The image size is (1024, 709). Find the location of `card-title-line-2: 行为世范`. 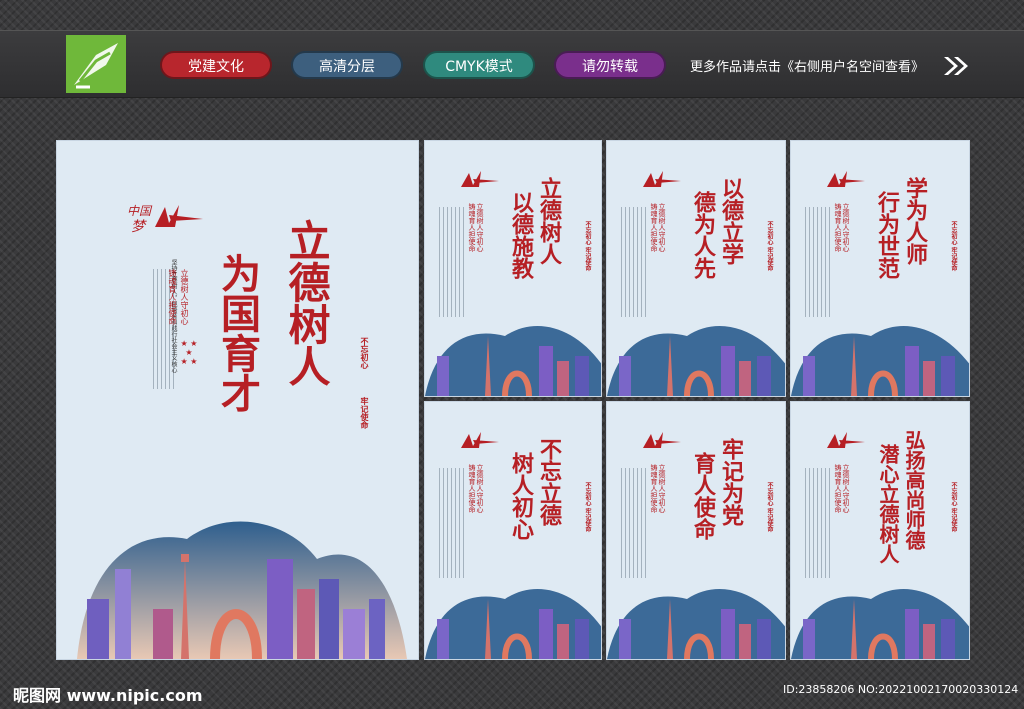

card-title-line-2: 行为世范 is located at coordinates (887, 235).